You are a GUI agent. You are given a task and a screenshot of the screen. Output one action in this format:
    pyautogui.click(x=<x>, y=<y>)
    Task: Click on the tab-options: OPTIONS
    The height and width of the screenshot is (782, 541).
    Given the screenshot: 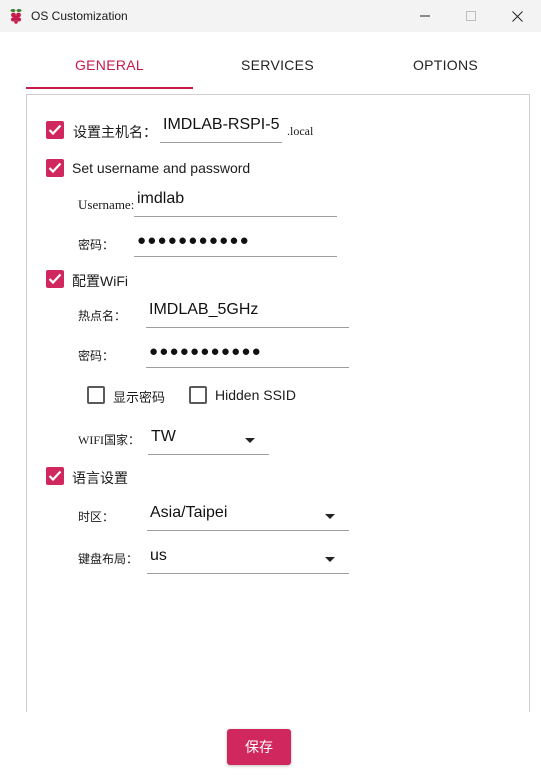 What is the action you would take?
    pyautogui.click(x=445, y=65)
    